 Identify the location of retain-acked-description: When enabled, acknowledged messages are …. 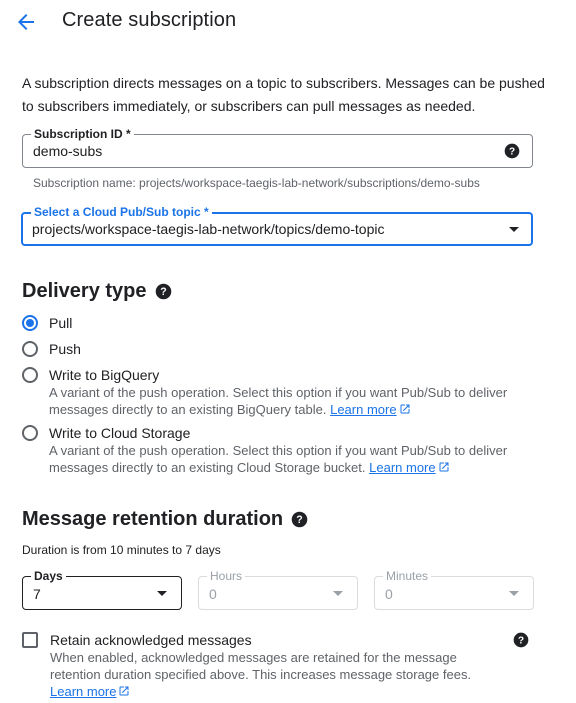
(261, 674).